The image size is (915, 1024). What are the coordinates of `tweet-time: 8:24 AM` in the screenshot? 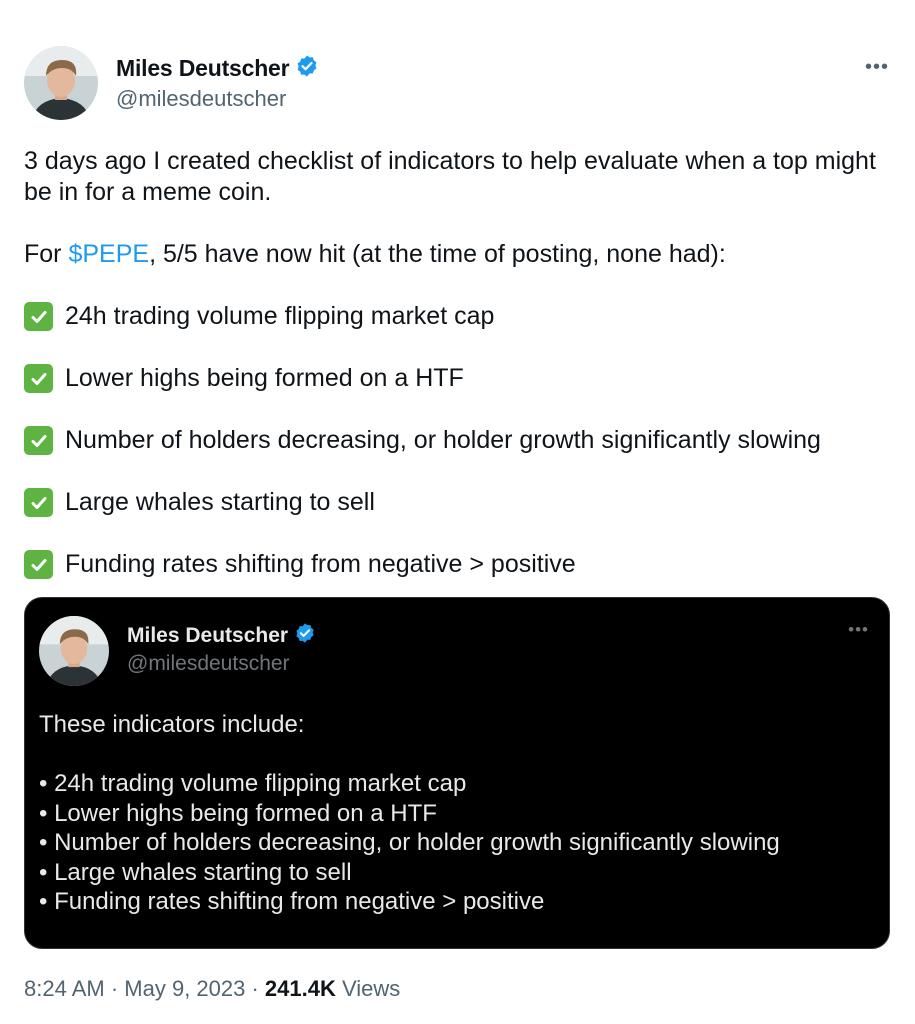 It's located at (64, 988).